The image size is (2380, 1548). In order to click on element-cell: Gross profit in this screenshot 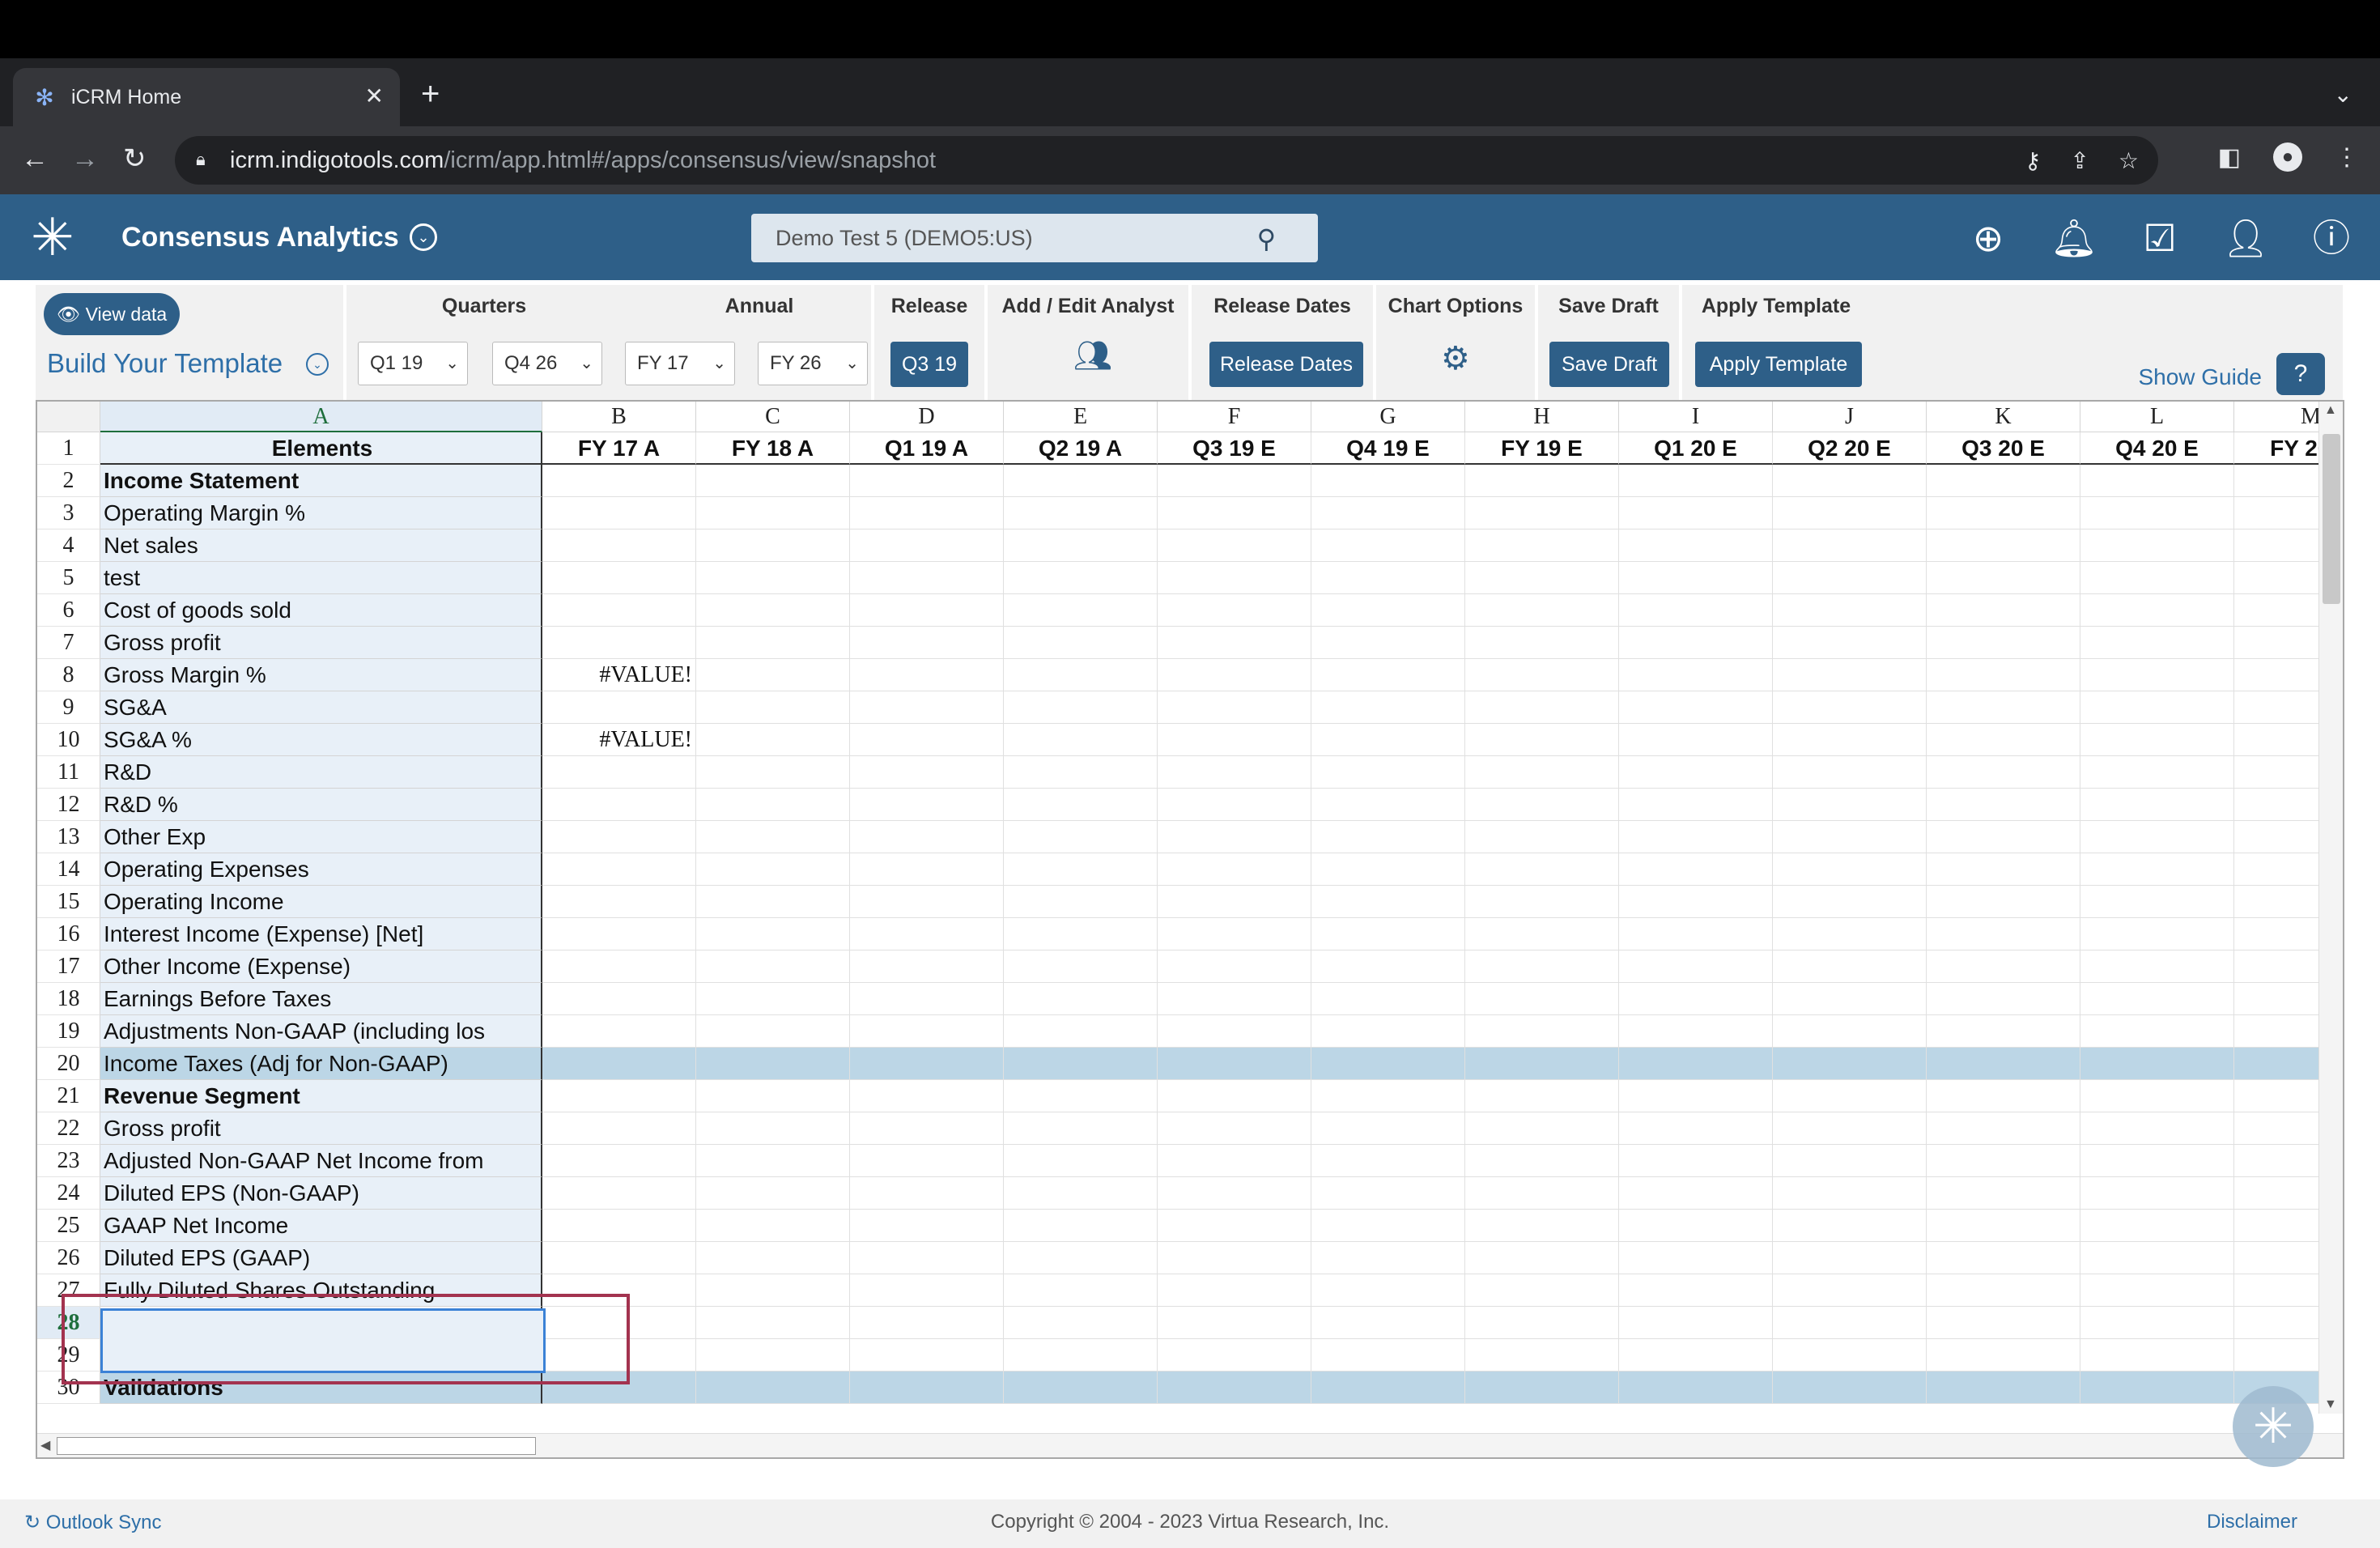, I will do `click(321, 643)`.